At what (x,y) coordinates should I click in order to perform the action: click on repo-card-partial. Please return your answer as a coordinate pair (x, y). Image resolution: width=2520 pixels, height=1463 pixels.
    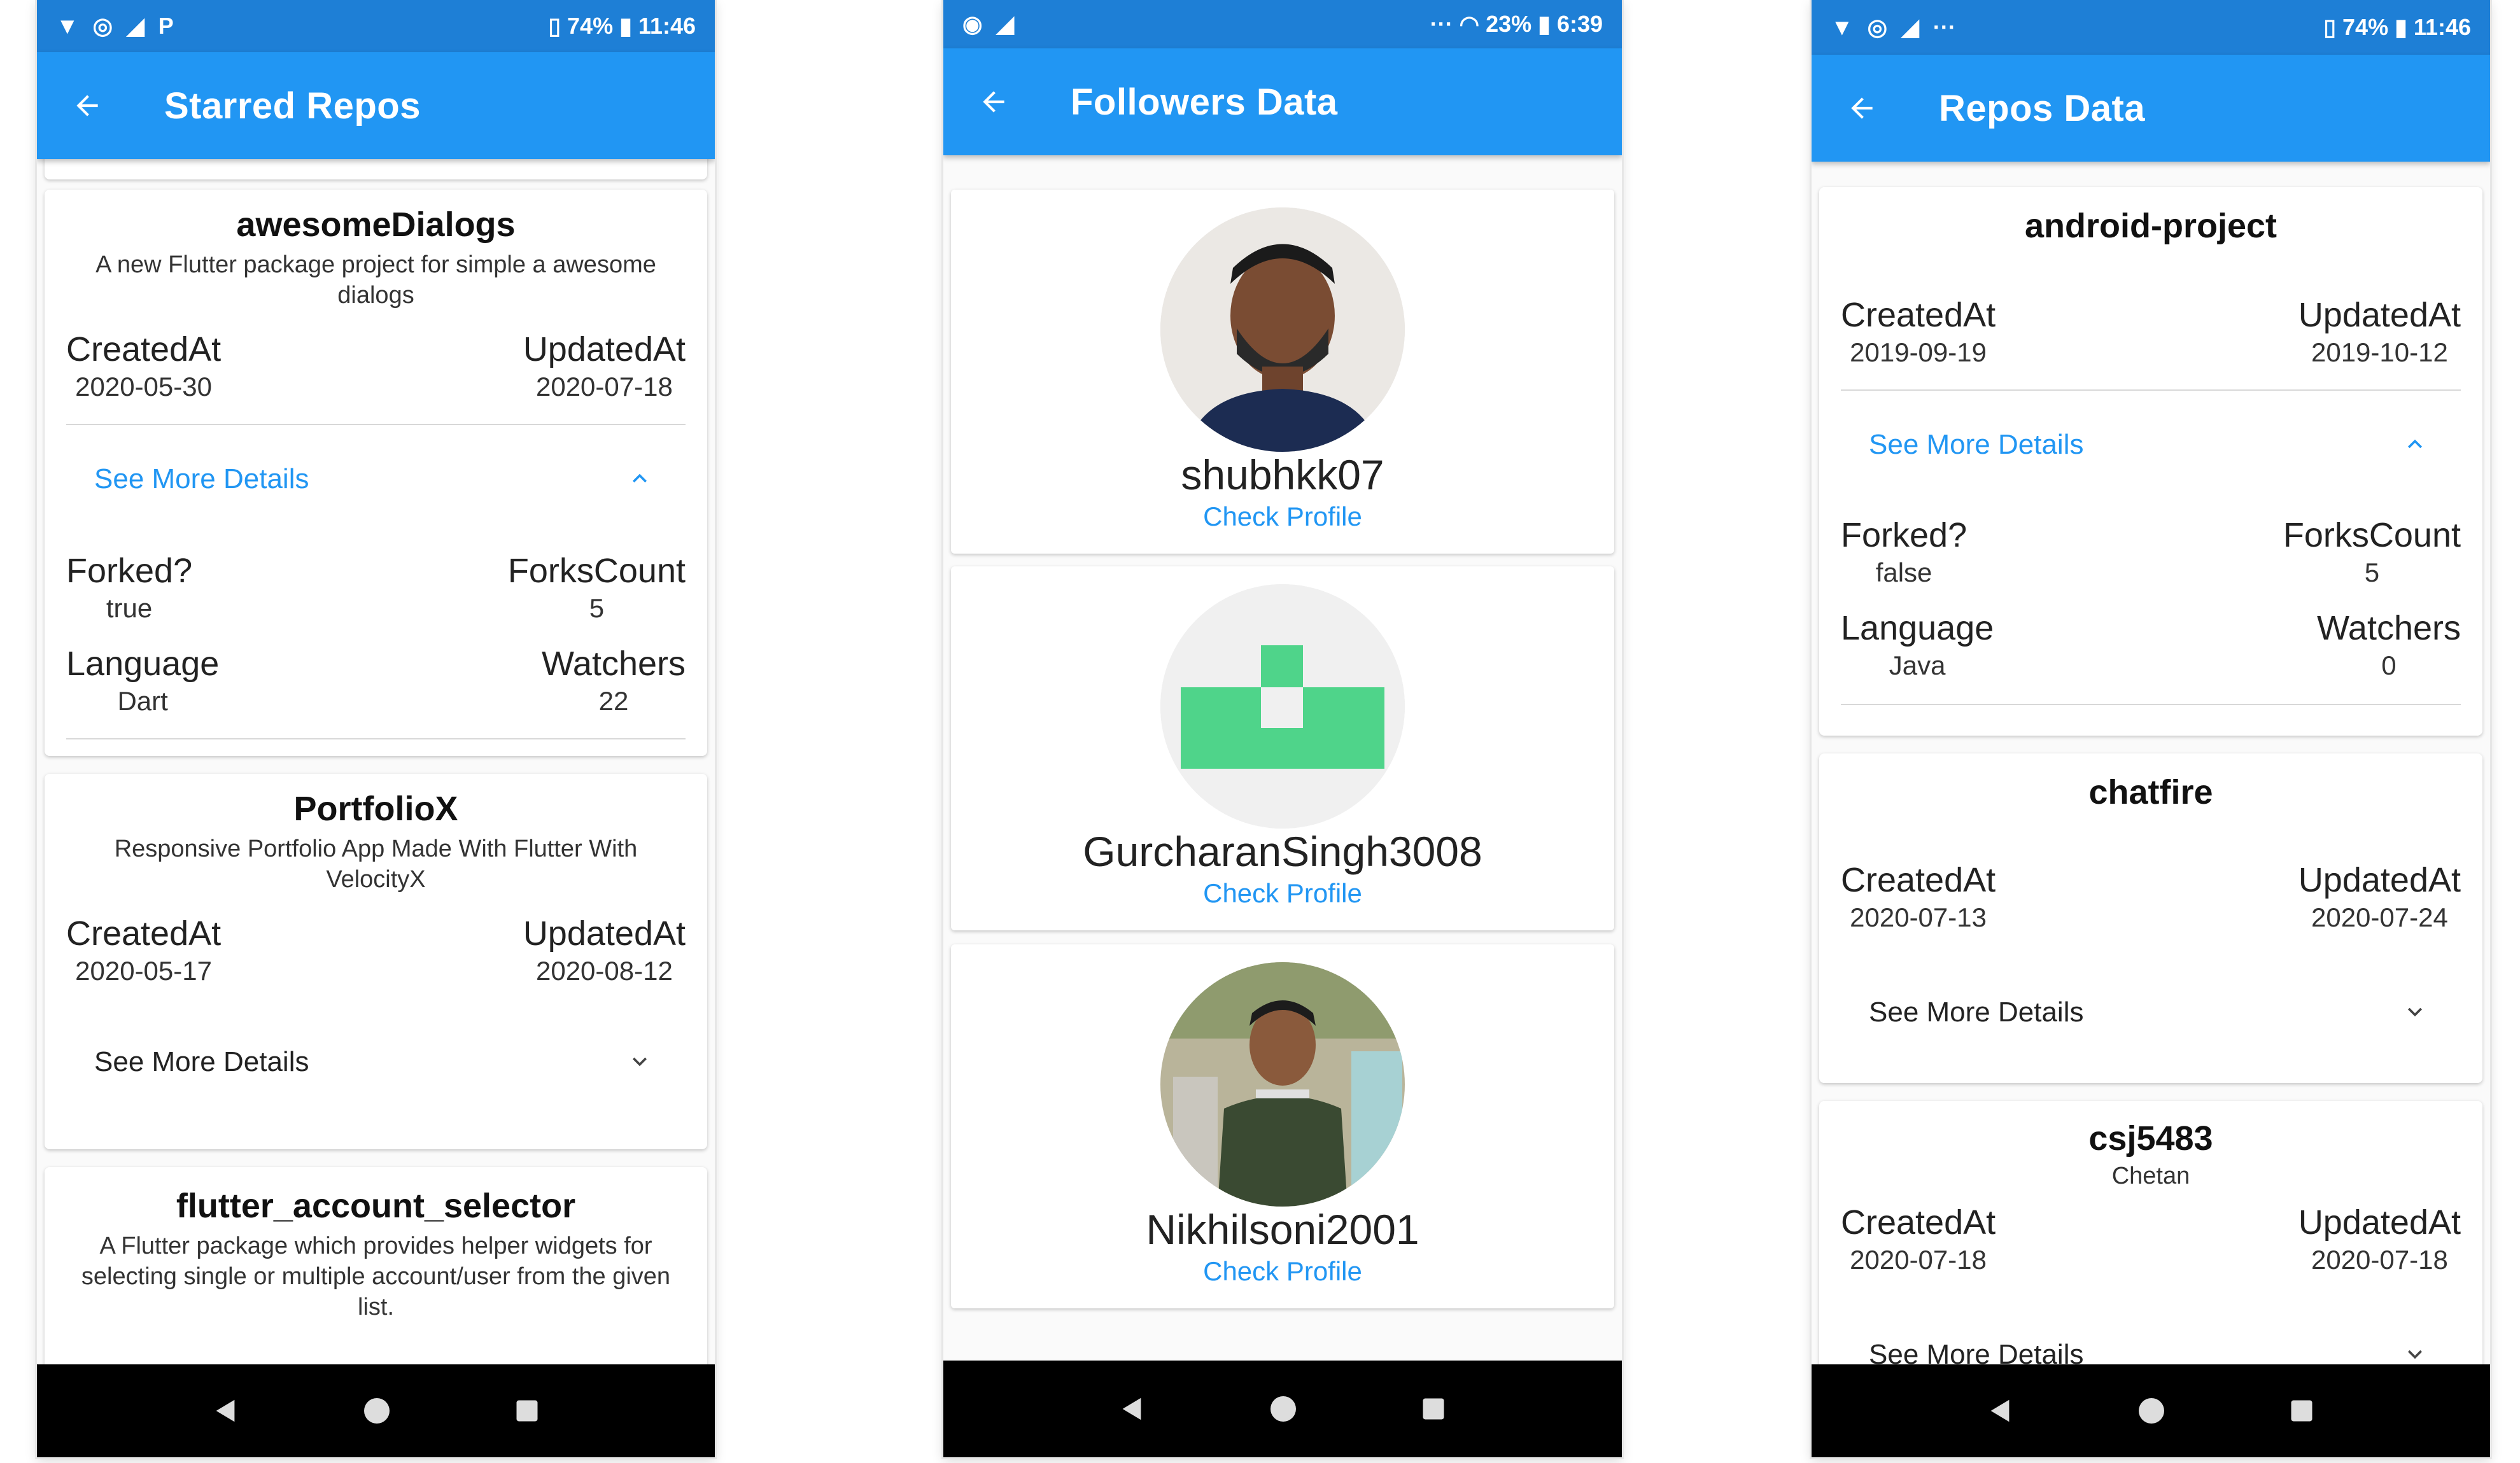
    Looking at the image, I should click on (376, 169).